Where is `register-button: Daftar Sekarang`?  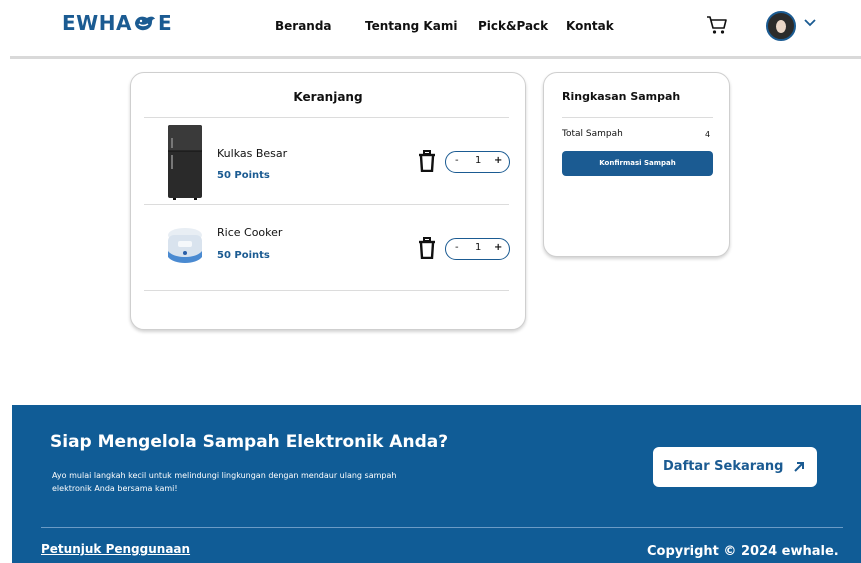
register-button: Daftar Sekarang is located at coordinates (735, 467).